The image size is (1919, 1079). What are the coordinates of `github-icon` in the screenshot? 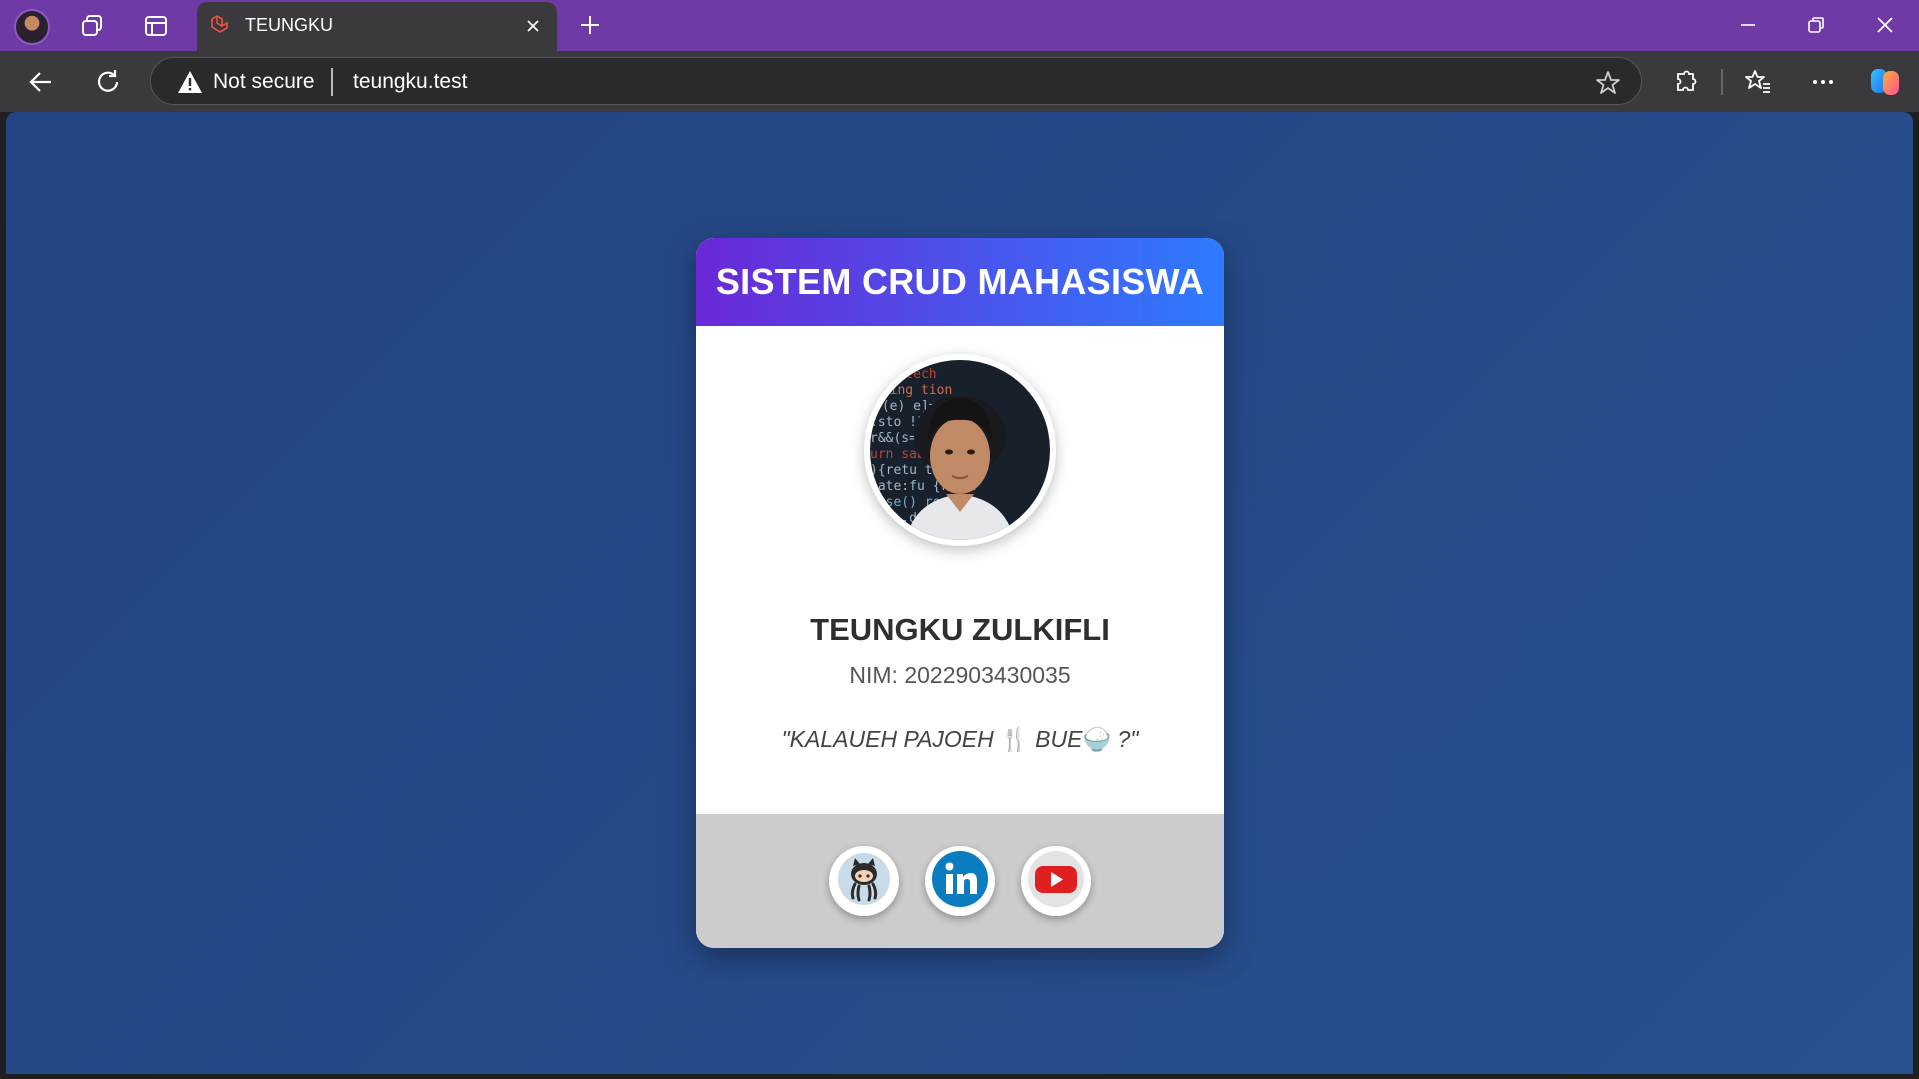 It's located at (864, 881).